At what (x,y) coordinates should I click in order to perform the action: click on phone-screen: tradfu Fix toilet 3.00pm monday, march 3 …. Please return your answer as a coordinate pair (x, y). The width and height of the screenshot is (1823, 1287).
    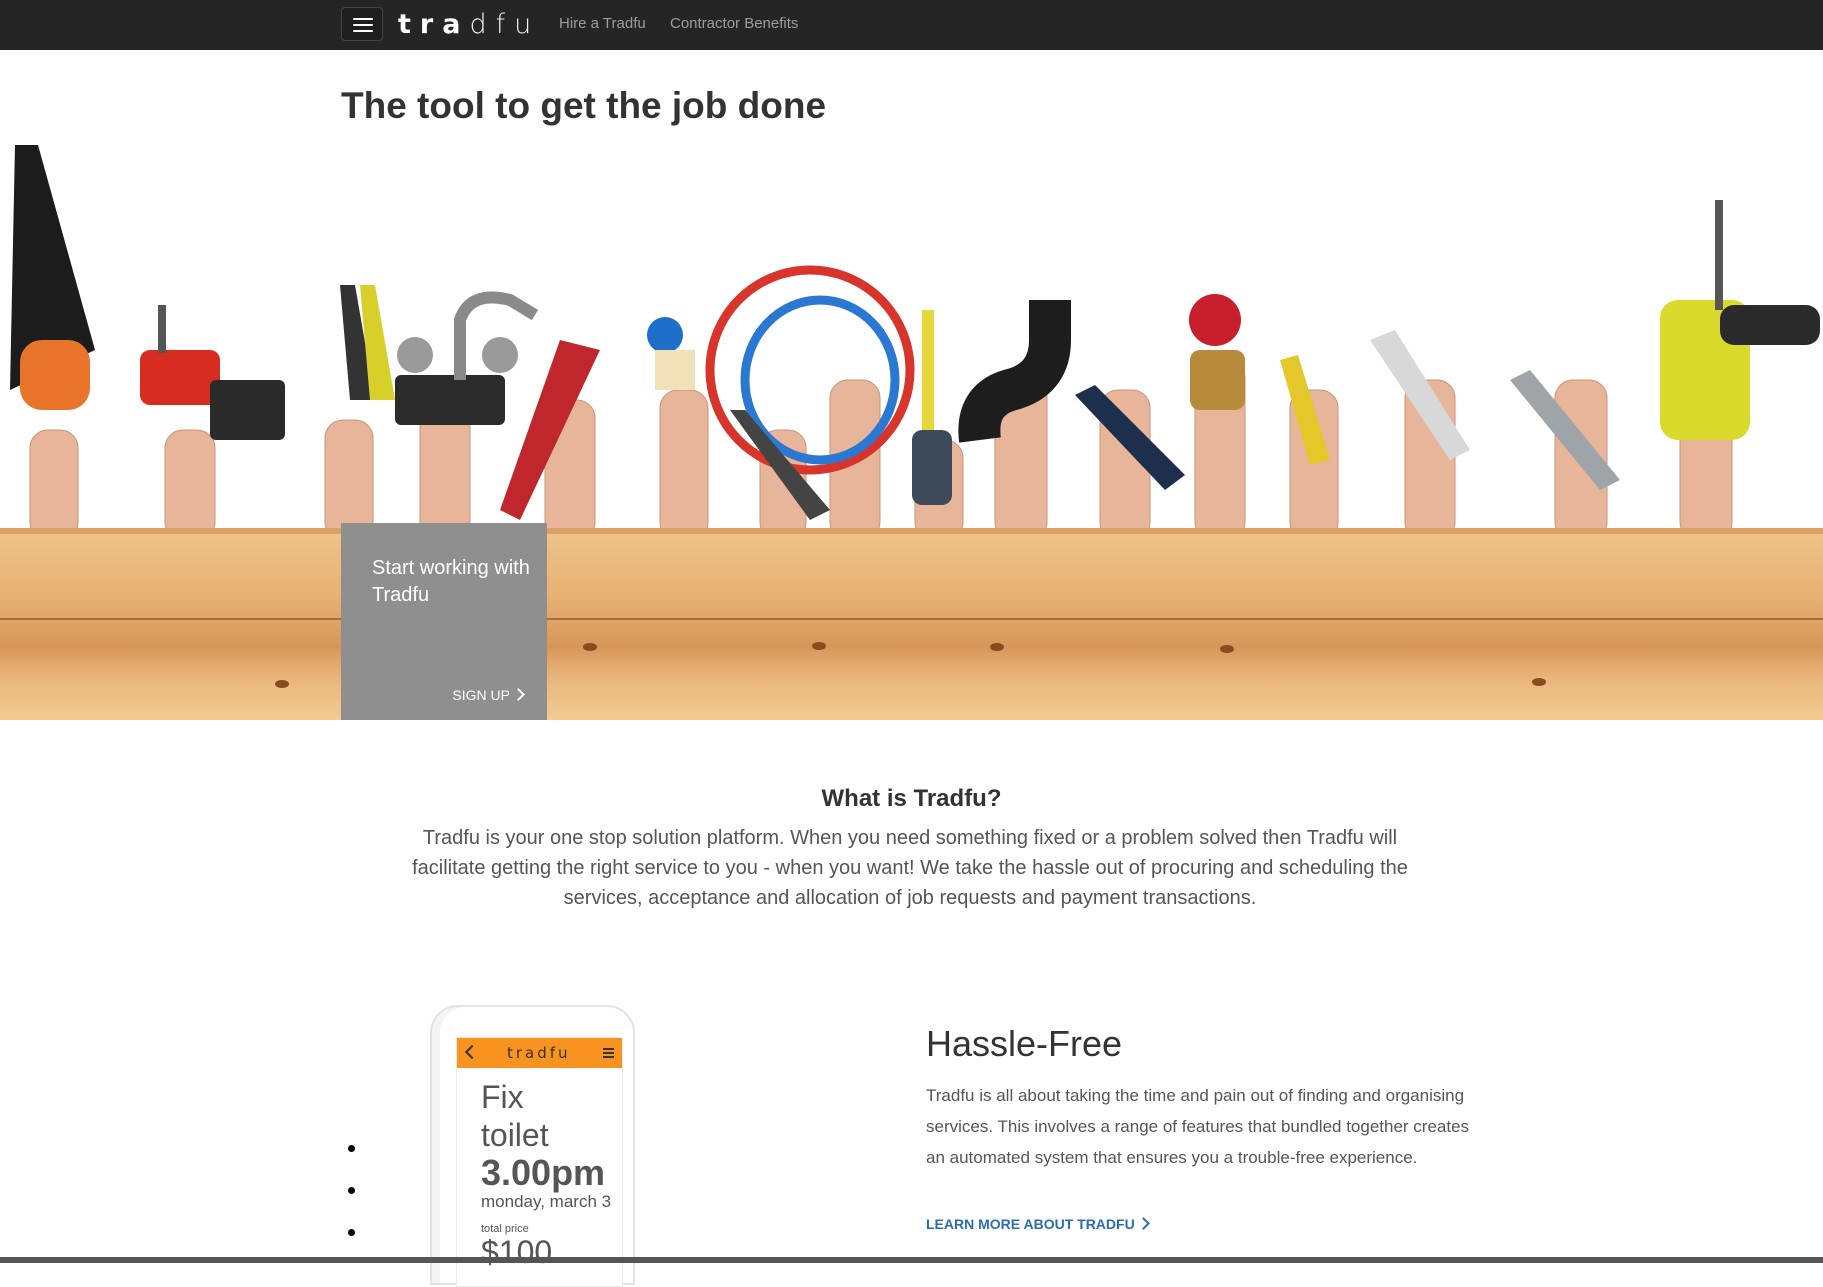
    Looking at the image, I should click on (539, 1162).